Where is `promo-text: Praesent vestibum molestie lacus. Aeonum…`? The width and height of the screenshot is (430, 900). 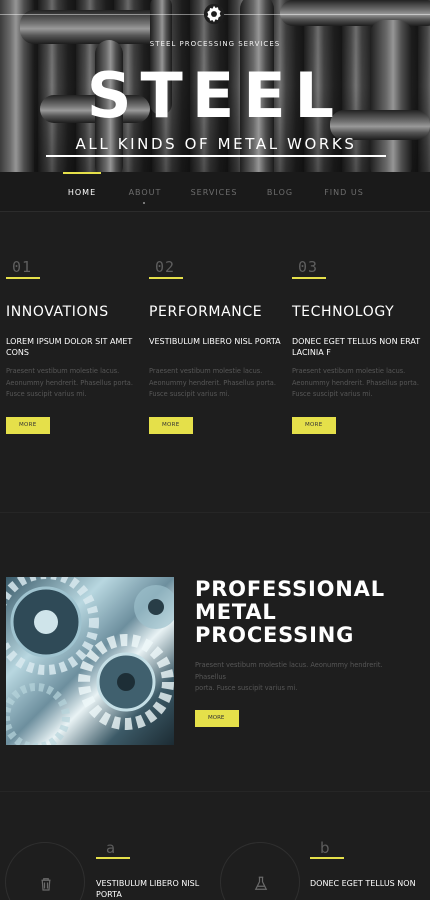 promo-text: Praesent vestibum molestie lacus. Aeonum… is located at coordinates (300, 677).